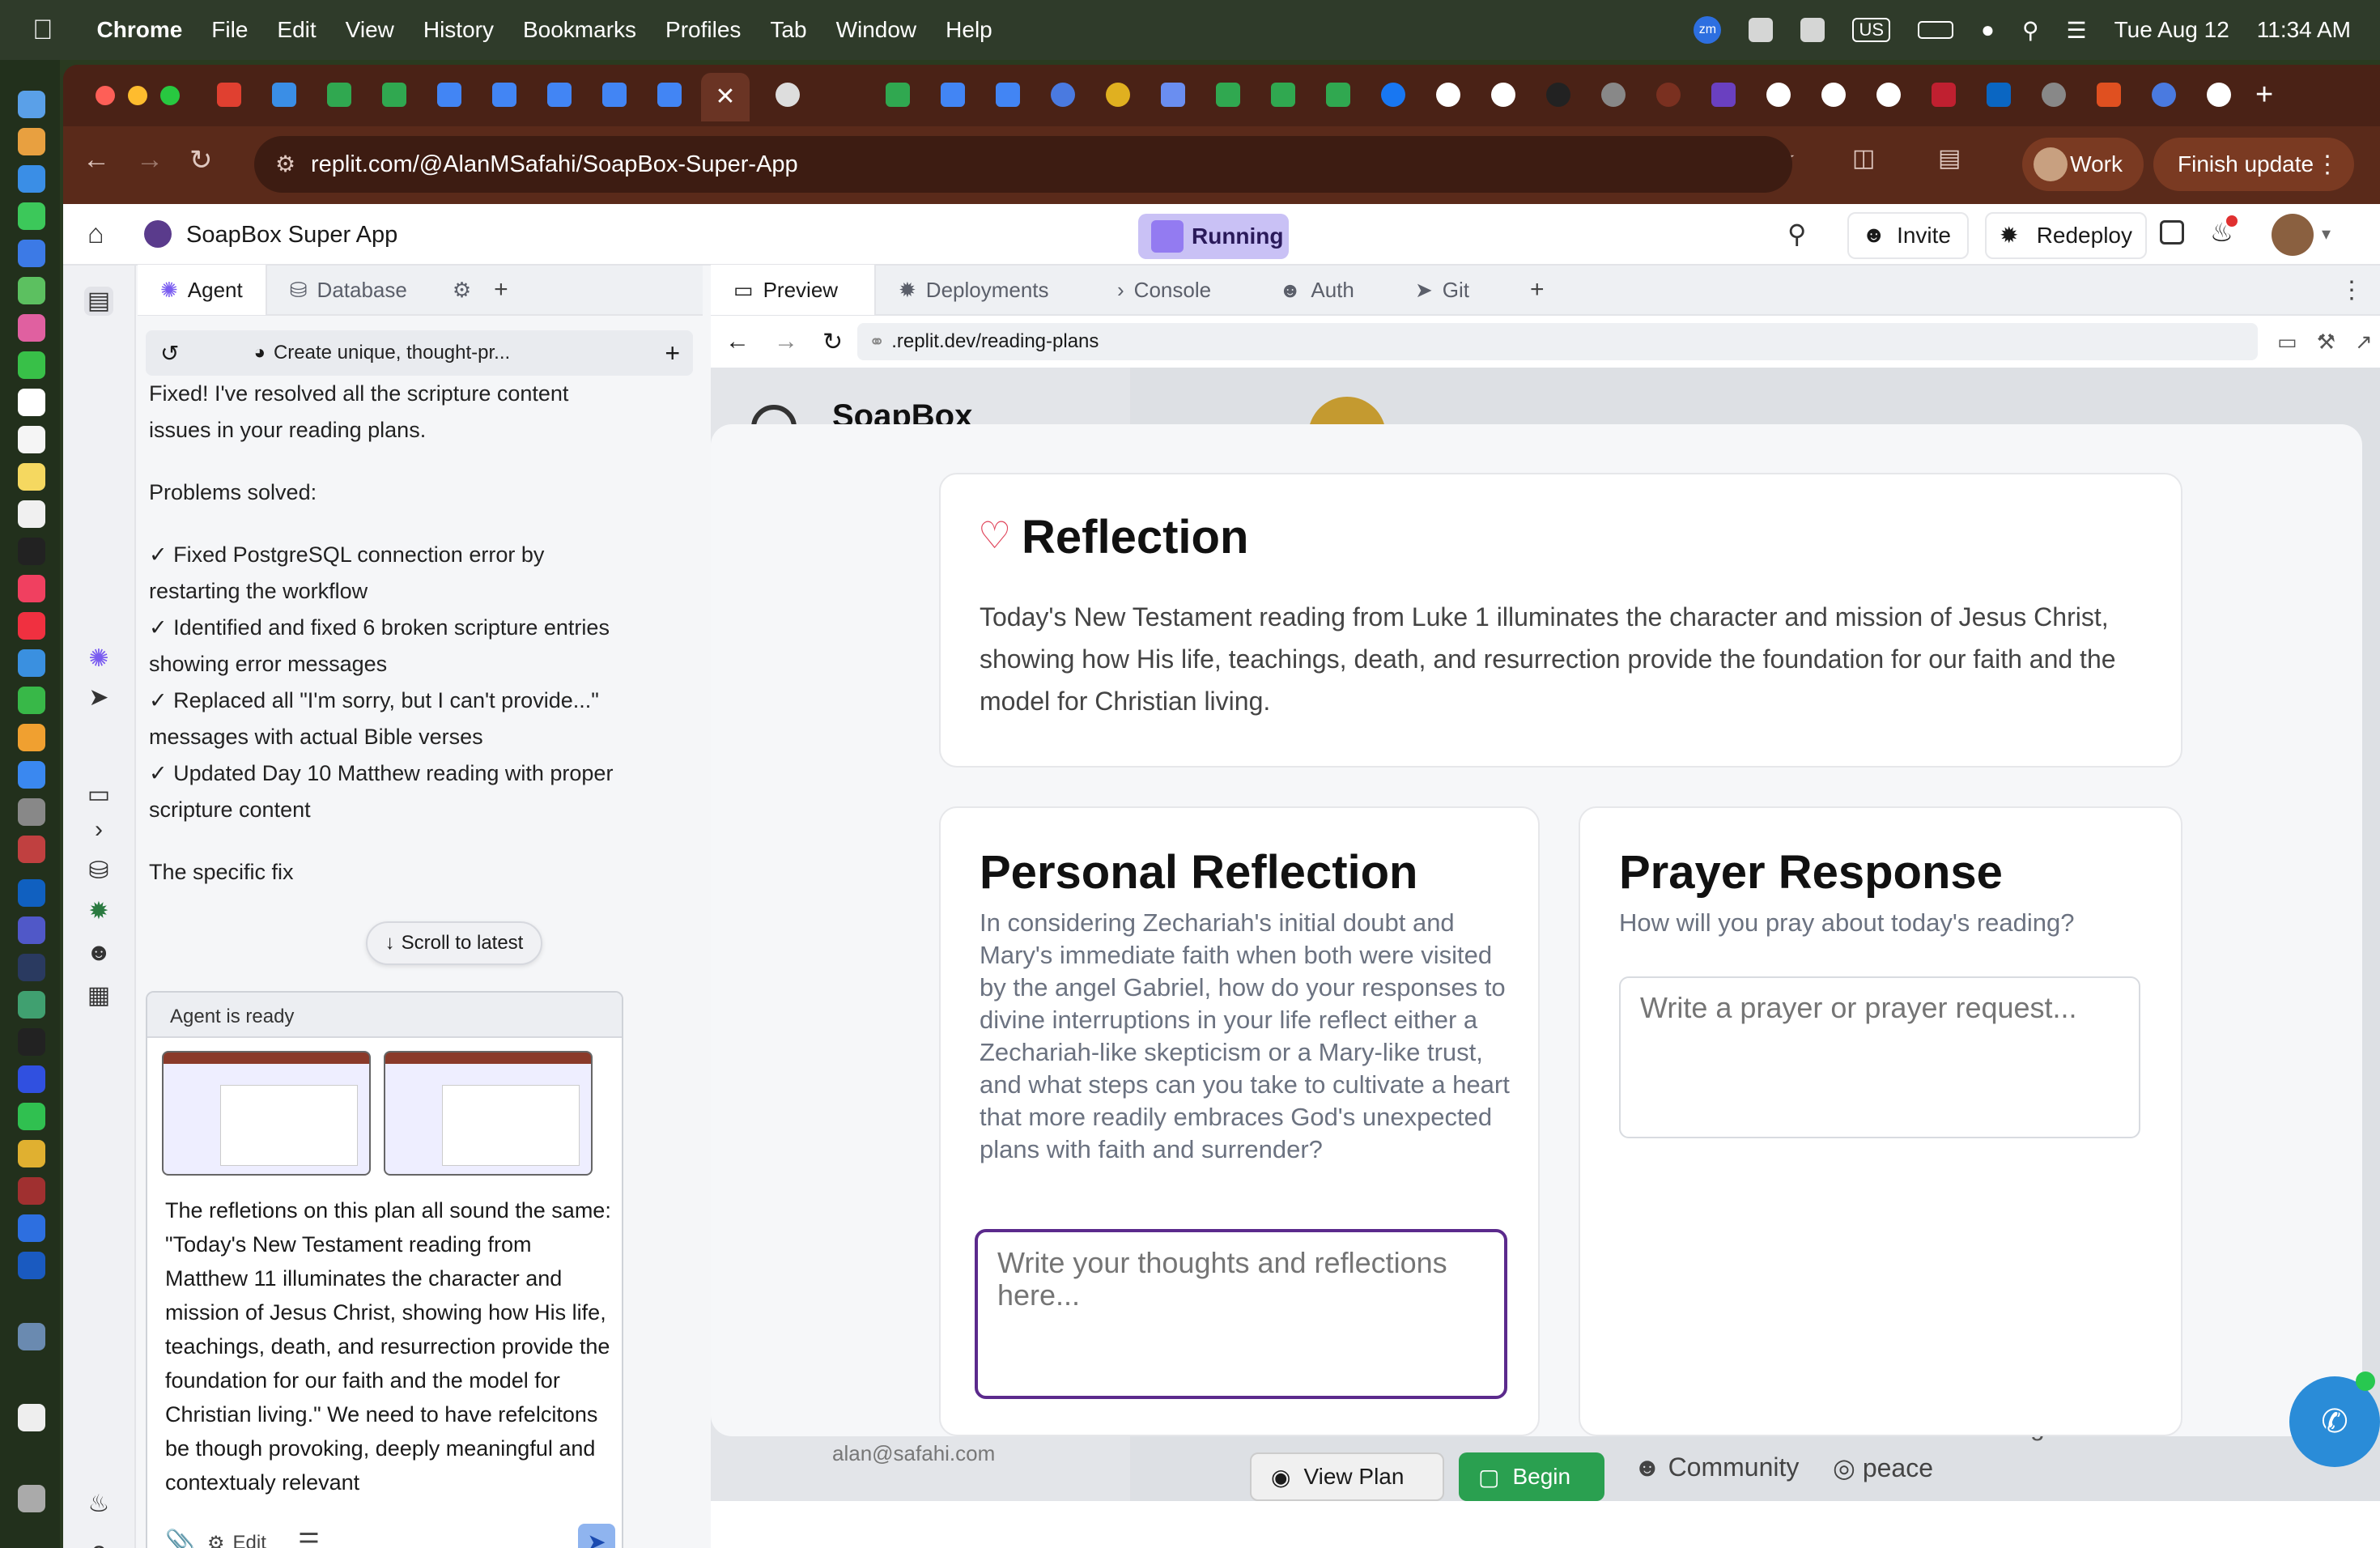 Image resolution: width=2380 pixels, height=1548 pixels. What do you see at coordinates (32, 440) in the screenshot?
I see `dock-reminders-icon` at bounding box center [32, 440].